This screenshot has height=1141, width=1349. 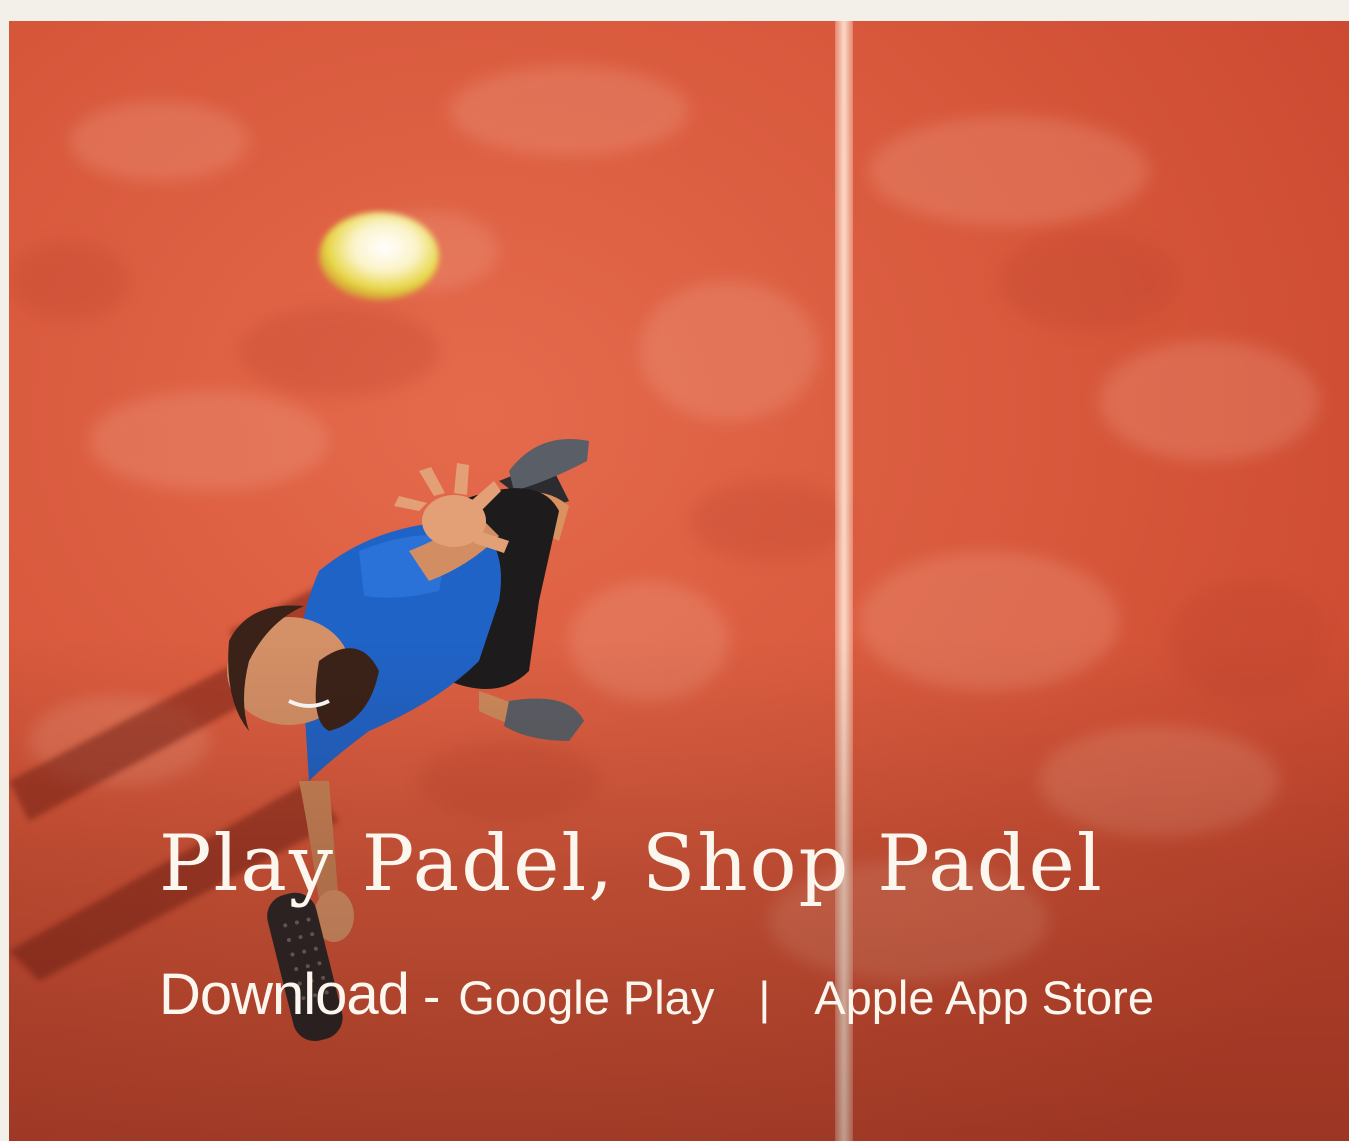 I want to click on apple-app-store-link: Apple App Store, so click(x=984, y=997).